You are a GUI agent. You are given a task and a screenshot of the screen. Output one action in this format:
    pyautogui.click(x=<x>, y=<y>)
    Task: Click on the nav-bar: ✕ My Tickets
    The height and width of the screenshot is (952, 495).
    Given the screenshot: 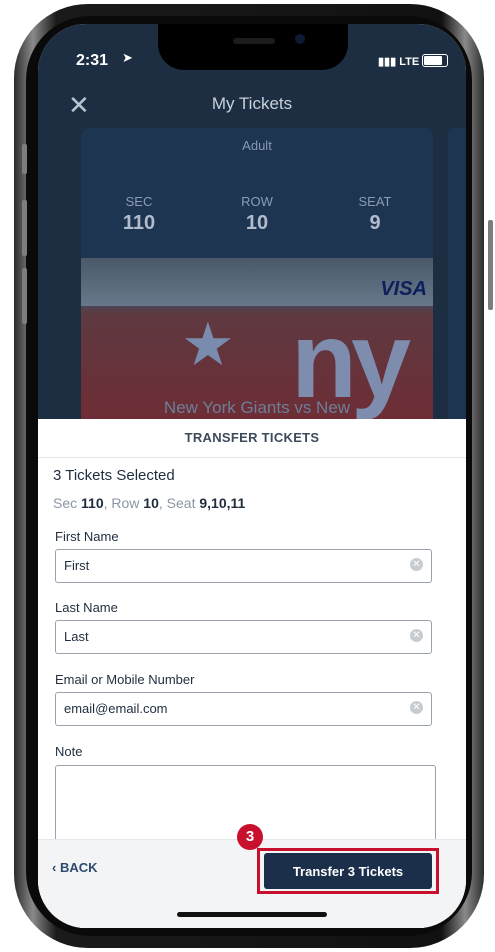 What is the action you would take?
    pyautogui.click(x=252, y=104)
    